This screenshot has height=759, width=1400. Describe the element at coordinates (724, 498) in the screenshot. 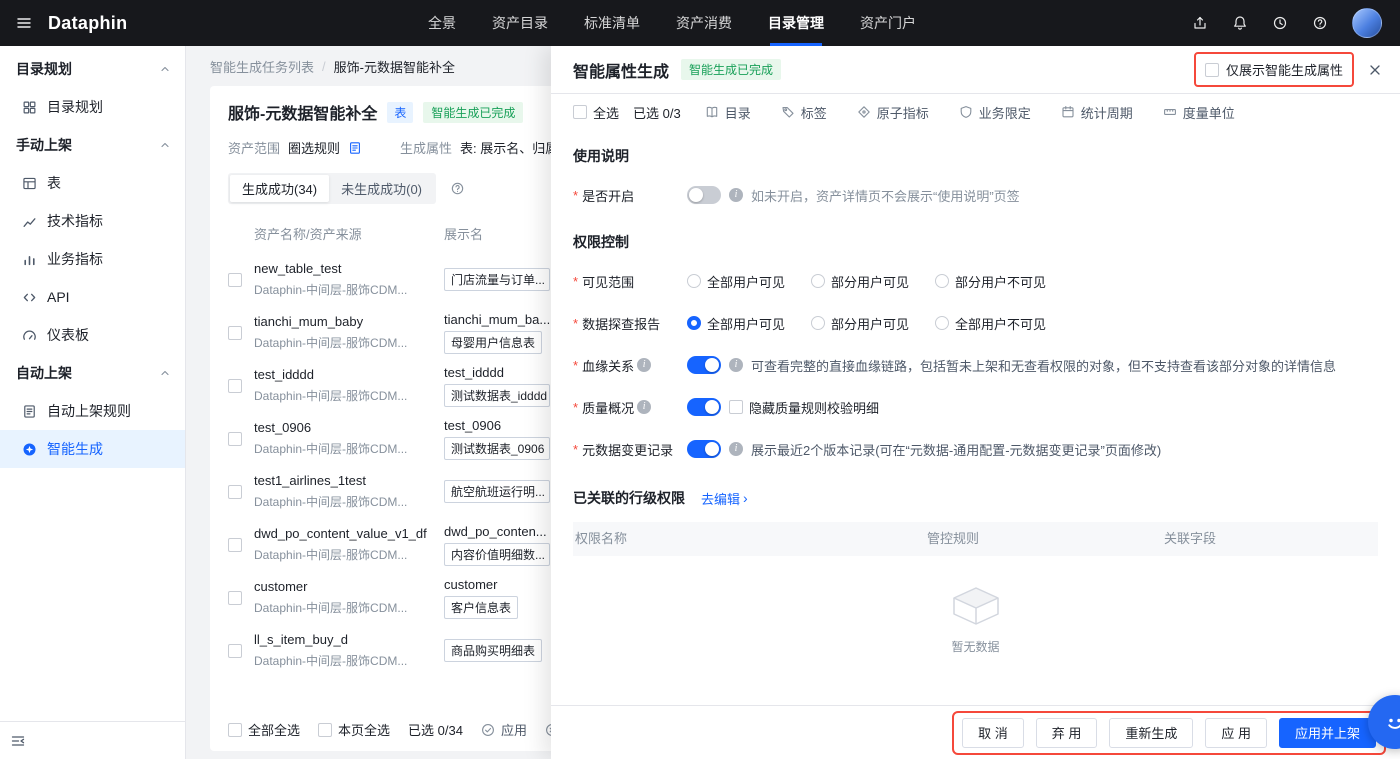

I see `edit-row-permission-link: 去编辑 ›` at that location.